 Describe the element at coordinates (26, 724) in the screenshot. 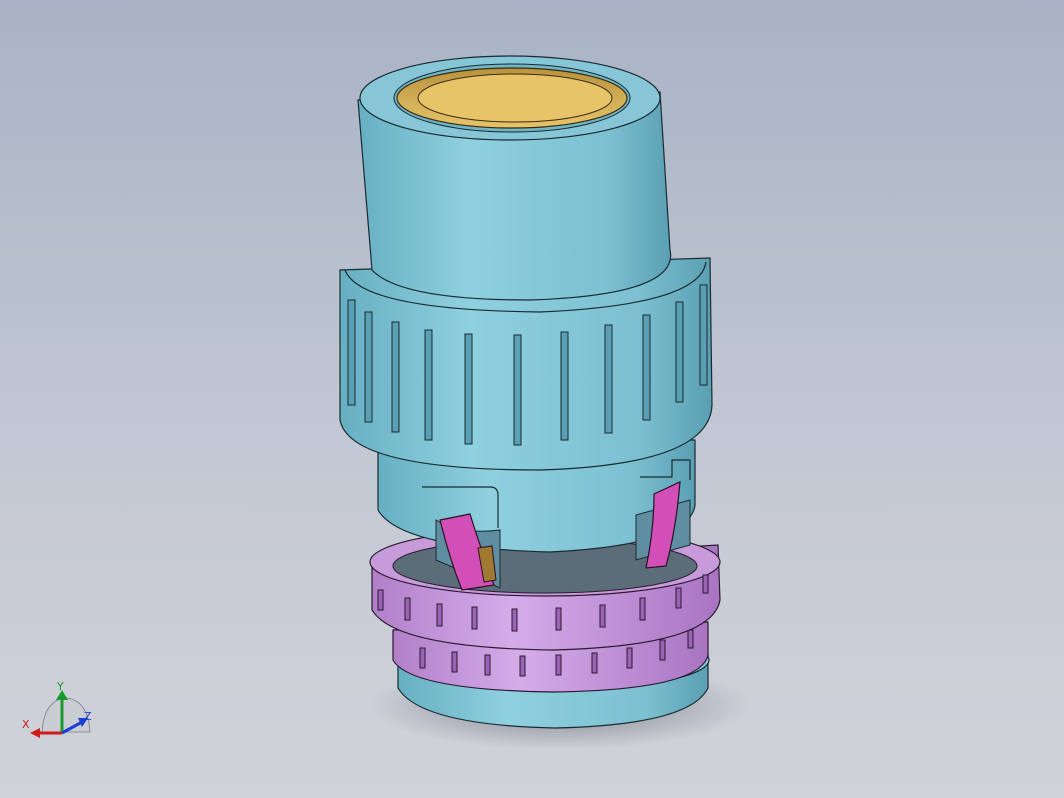

I see `x-axis-label: X` at that location.